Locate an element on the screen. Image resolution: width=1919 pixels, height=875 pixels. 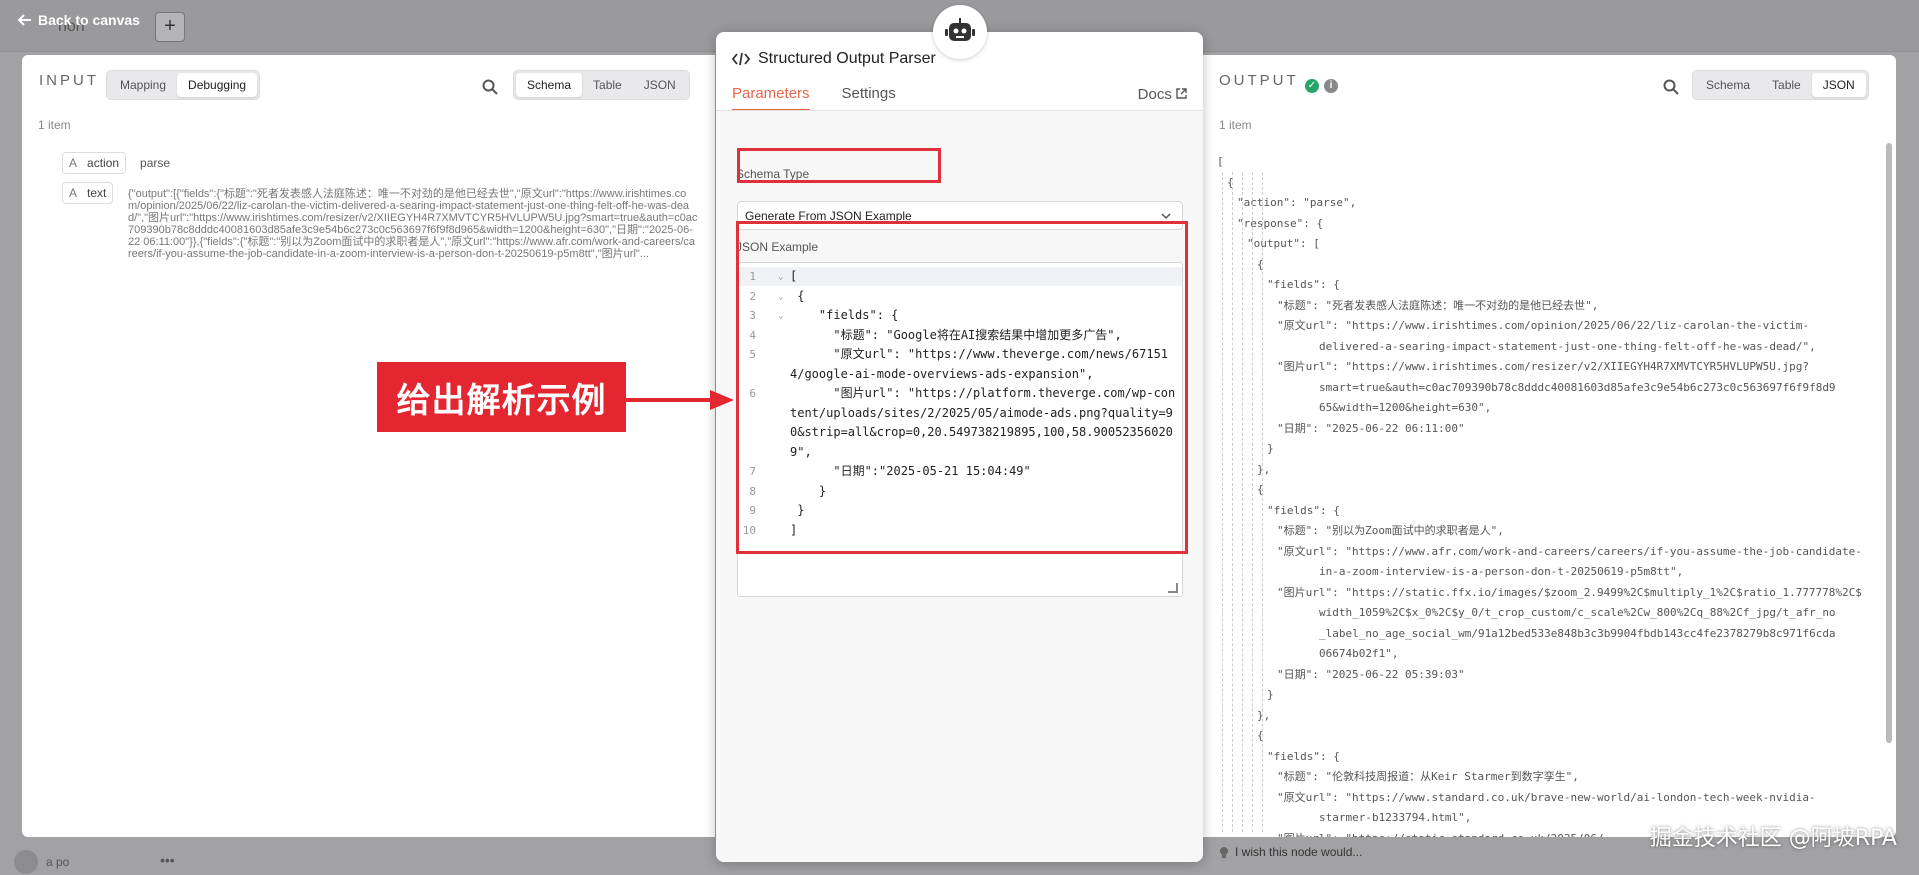
scrollbar is located at coordinates (1889, 443).